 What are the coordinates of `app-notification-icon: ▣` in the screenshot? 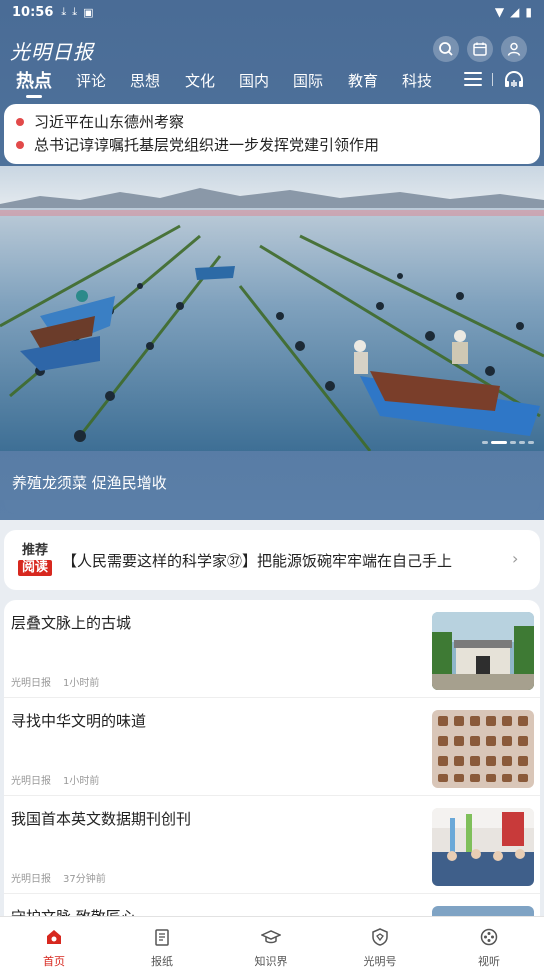 It's located at (88, 12).